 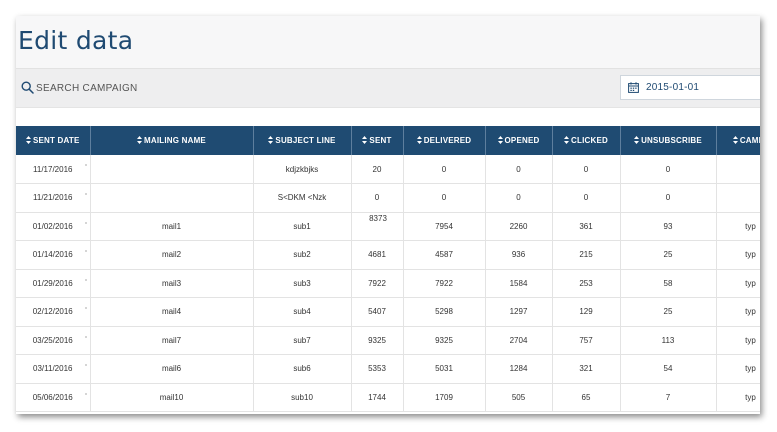 What do you see at coordinates (444, 397) in the screenshot?
I see `table-cell: 1709` at bounding box center [444, 397].